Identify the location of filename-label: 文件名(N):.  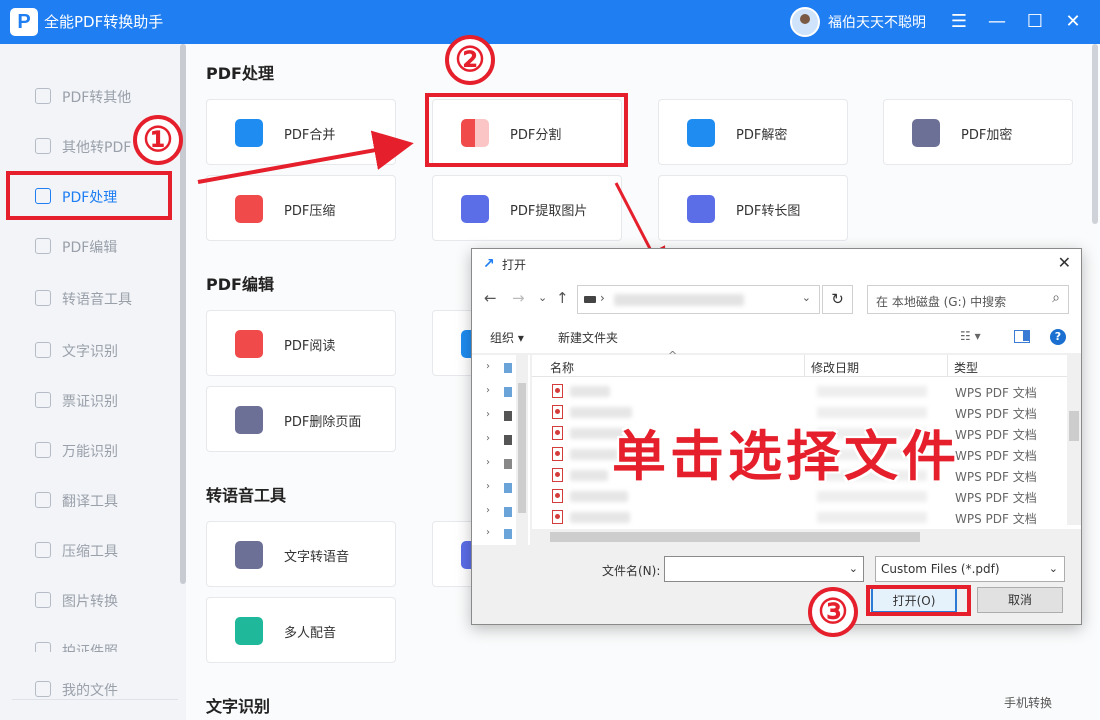
(631, 571).